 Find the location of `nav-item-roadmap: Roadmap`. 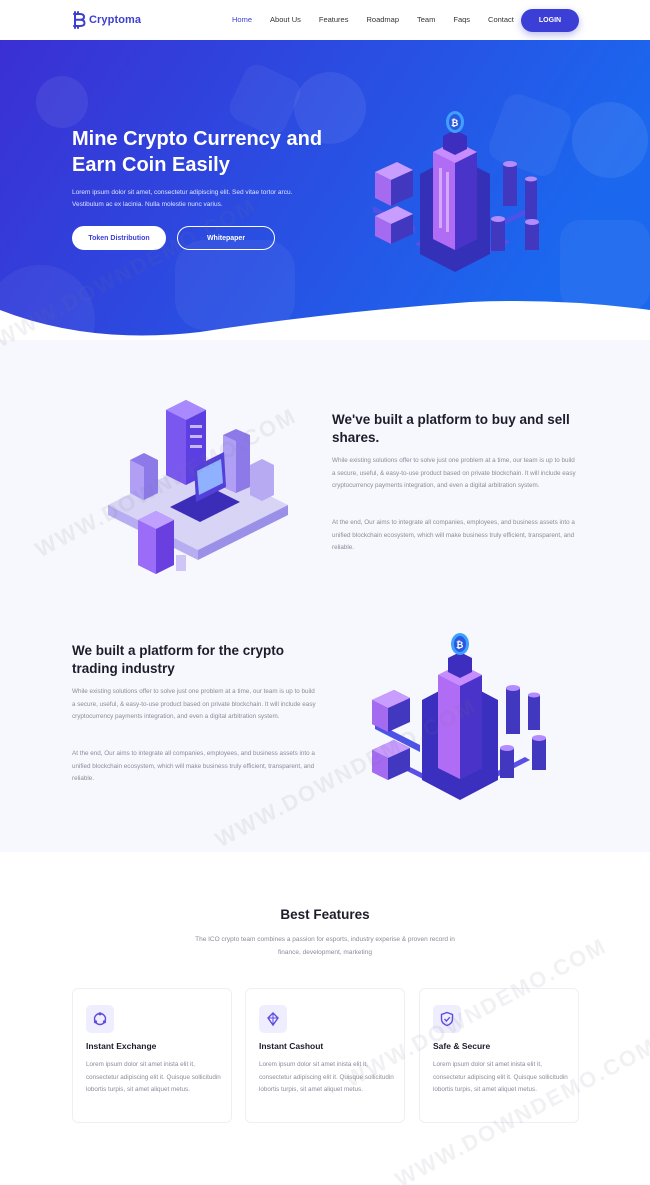

nav-item-roadmap: Roadmap is located at coordinates (382, 19).